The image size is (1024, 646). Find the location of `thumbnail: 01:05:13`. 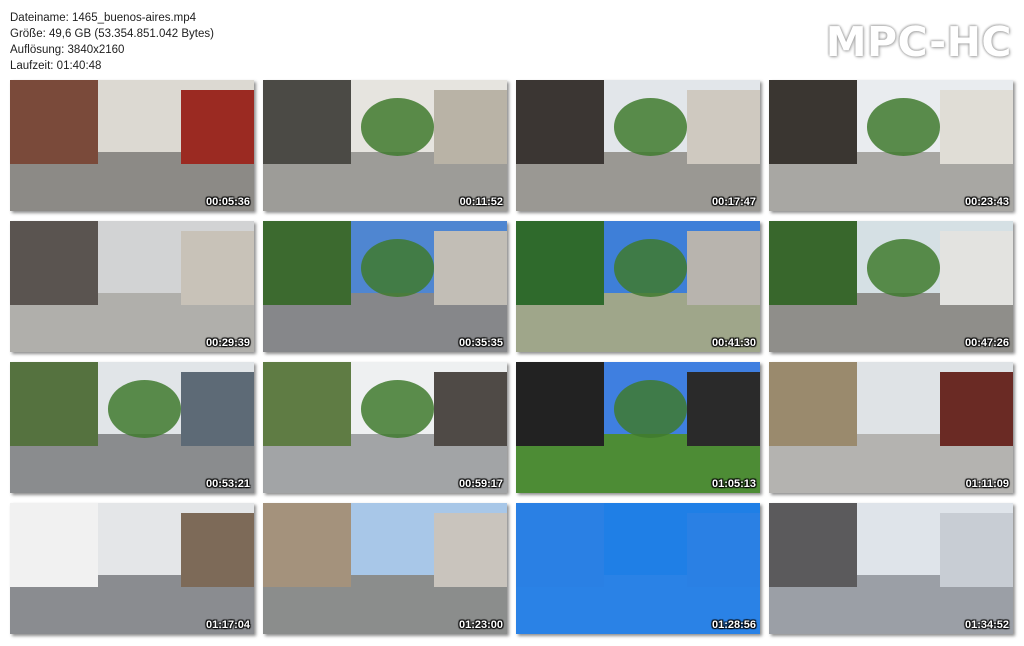

thumbnail: 01:05:13 is located at coordinates (638, 427).